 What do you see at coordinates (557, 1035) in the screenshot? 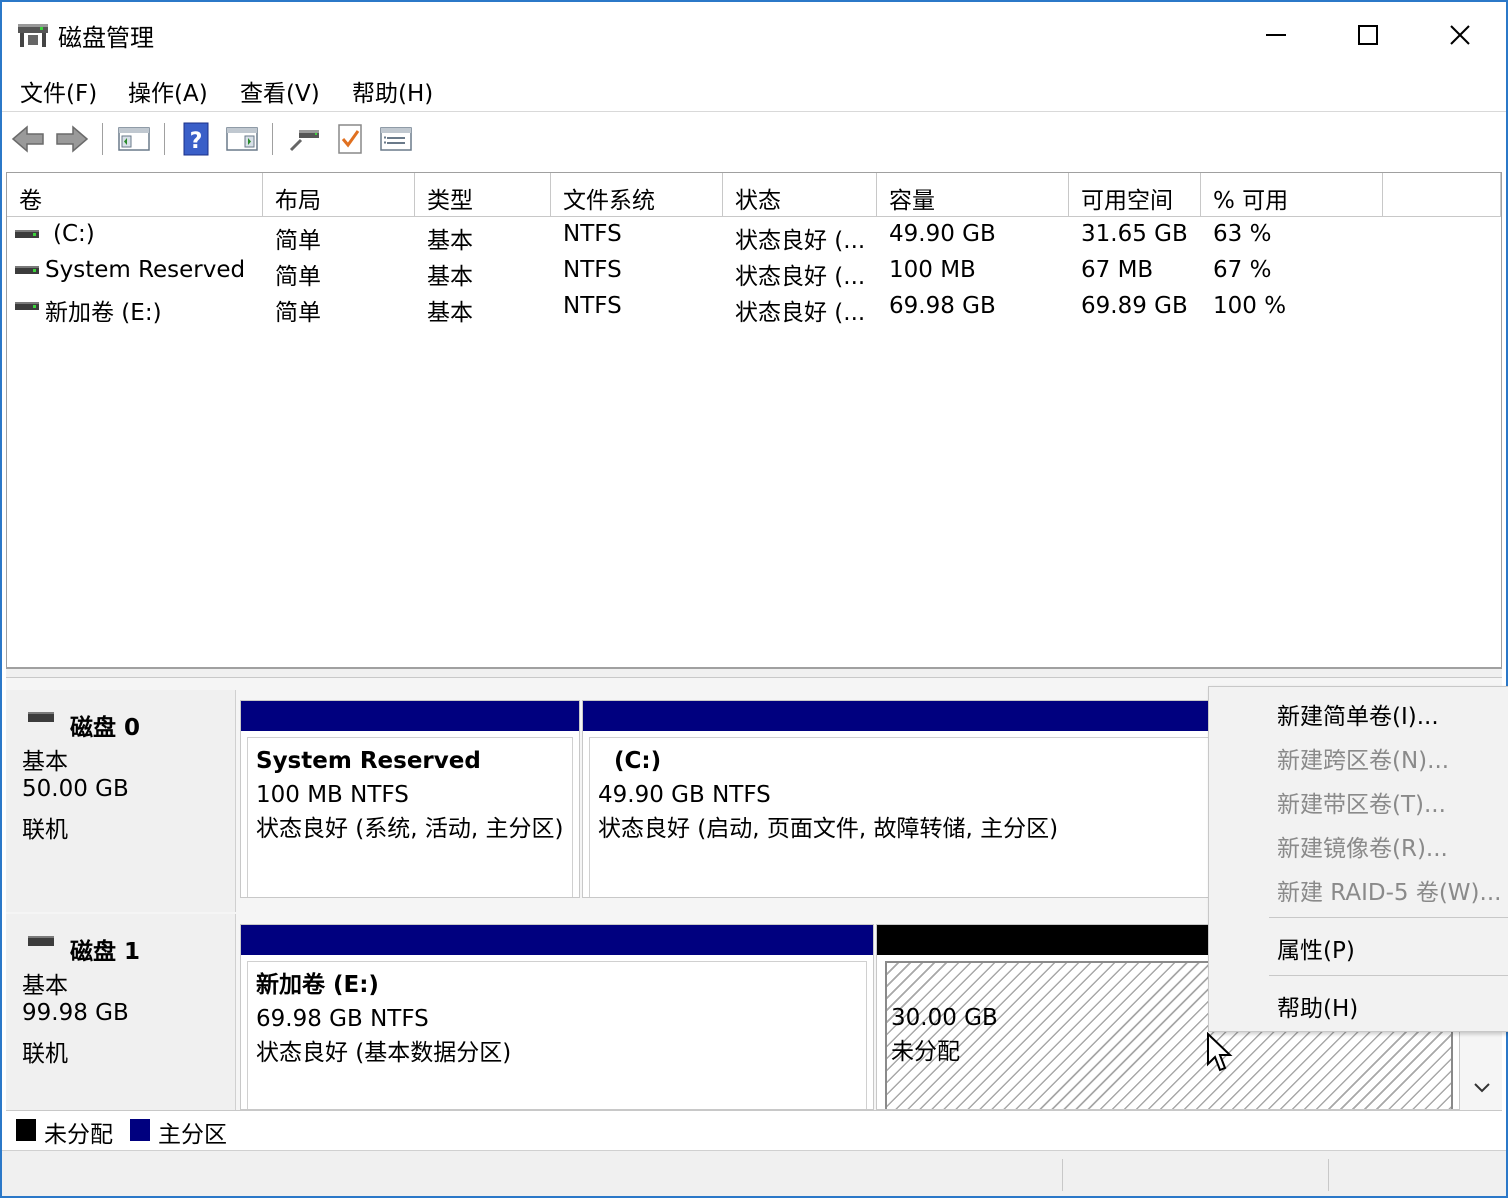
I see `partition-details: 新加卷 (E:) 69.98 GB NTFS 状态良好 (基本数据分区)` at bounding box center [557, 1035].